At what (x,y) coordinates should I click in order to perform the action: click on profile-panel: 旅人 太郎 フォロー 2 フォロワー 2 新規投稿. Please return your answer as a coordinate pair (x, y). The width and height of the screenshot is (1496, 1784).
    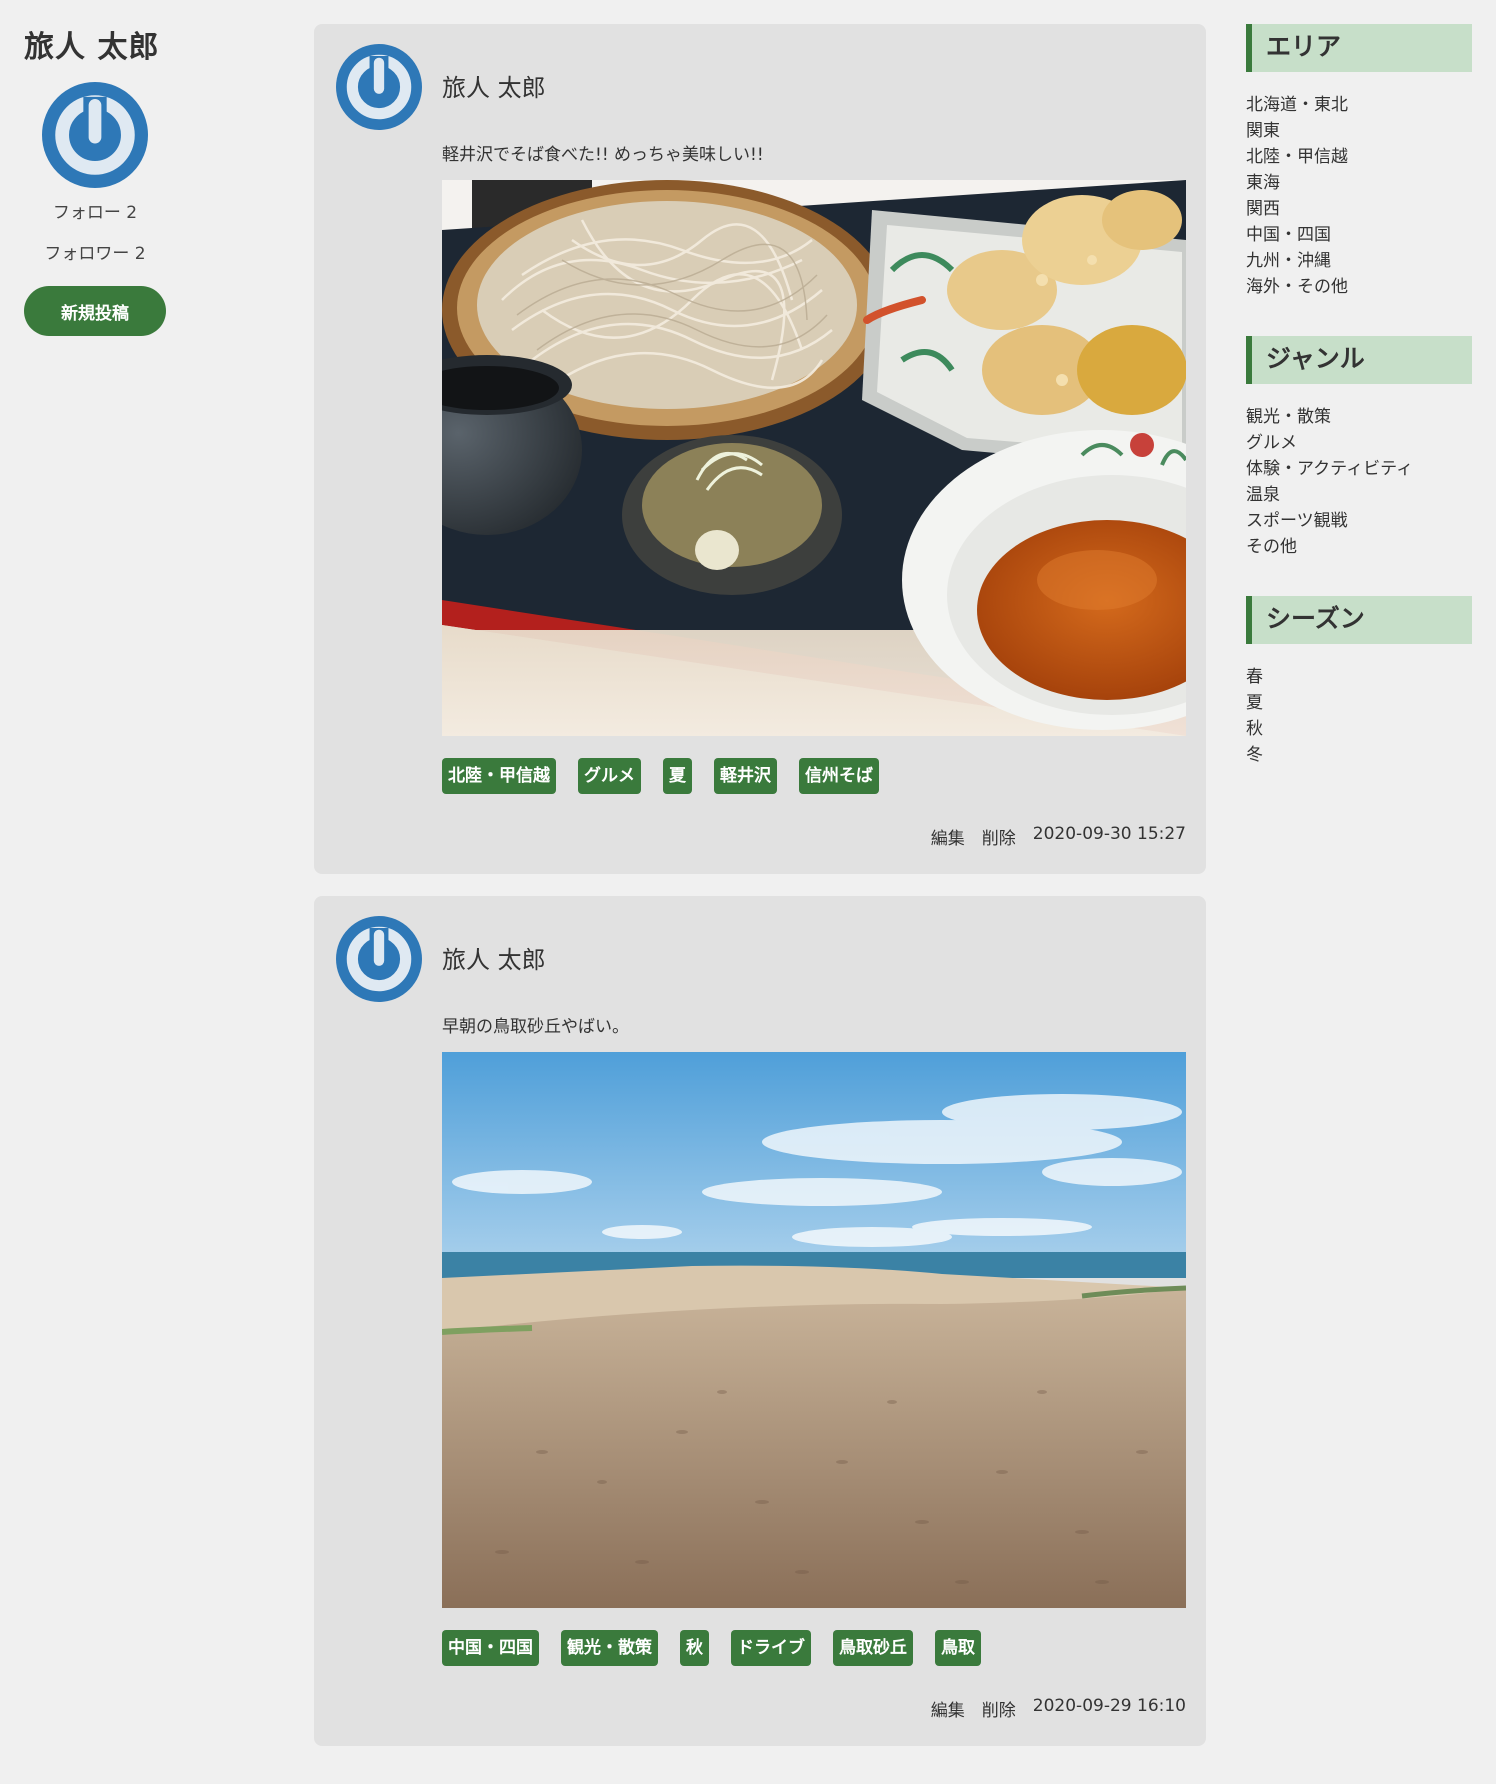
    Looking at the image, I should click on (95, 179).